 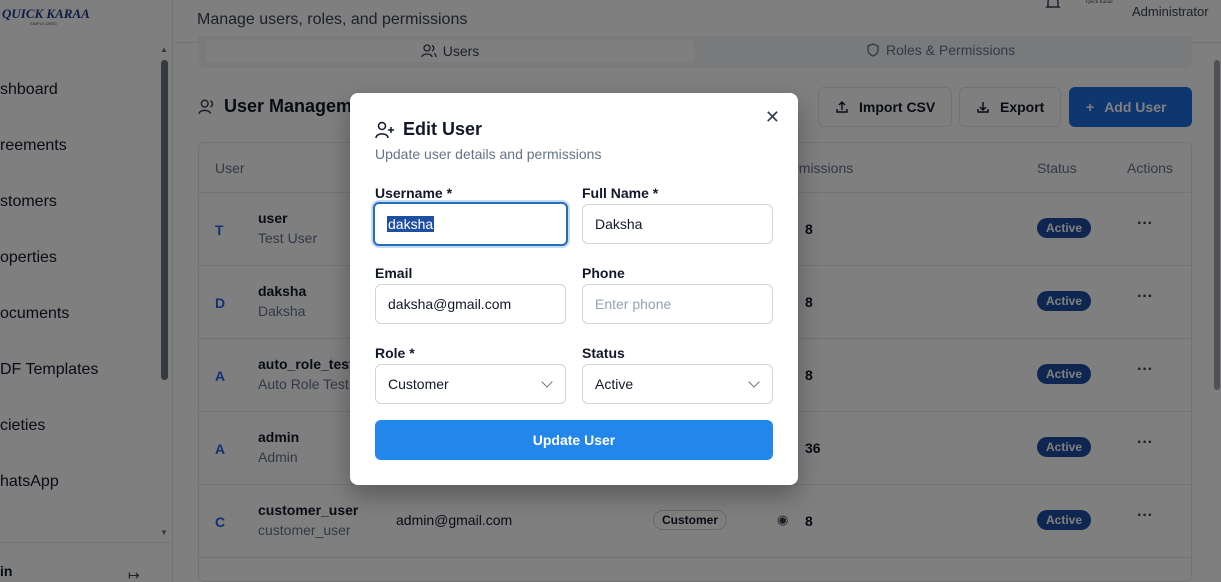 What do you see at coordinates (772, 117) in the screenshot?
I see `close-icon: ✕` at bounding box center [772, 117].